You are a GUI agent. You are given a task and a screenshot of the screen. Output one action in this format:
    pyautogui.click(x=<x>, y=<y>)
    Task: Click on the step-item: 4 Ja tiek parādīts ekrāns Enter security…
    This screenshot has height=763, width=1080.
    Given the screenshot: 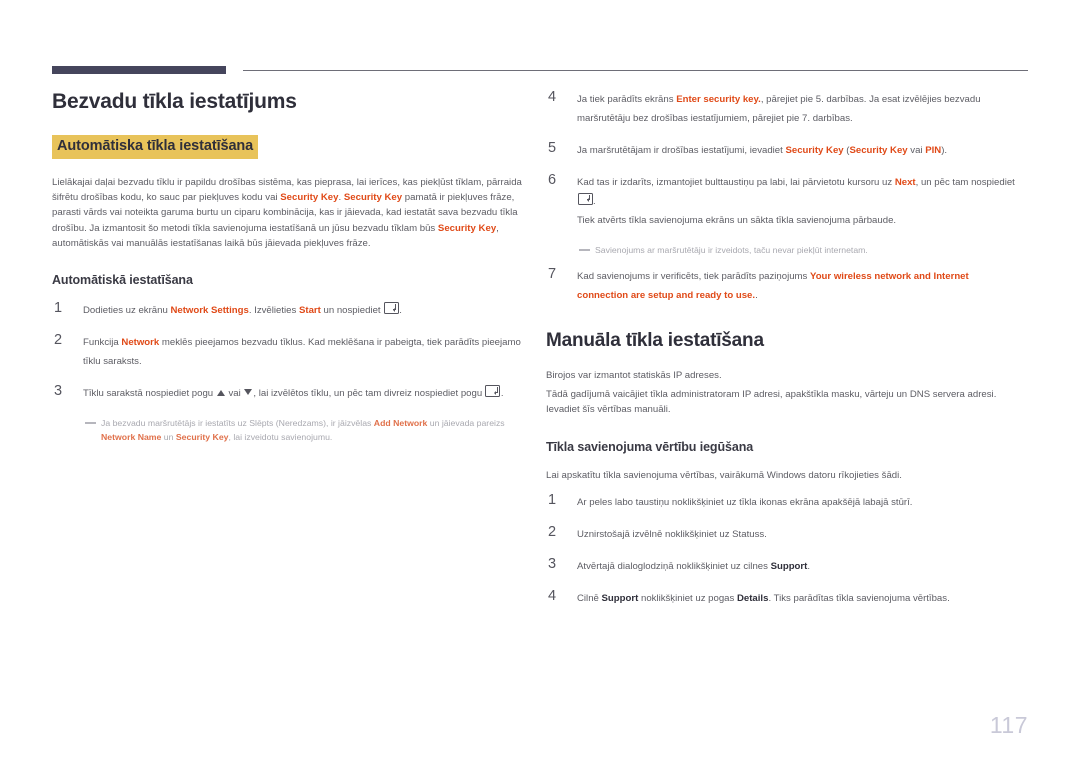 What is the action you would take?
    pyautogui.click(x=781, y=108)
    